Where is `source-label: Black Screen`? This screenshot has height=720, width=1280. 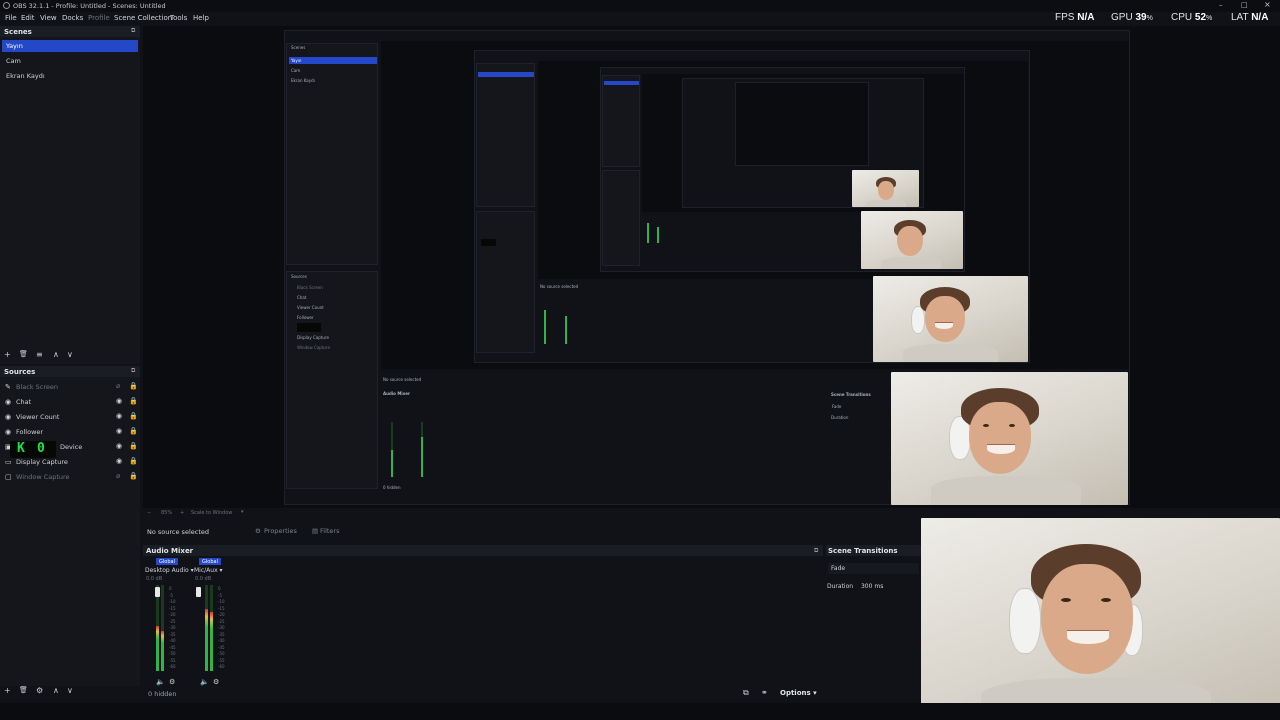 source-label: Black Screen is located at coordinates (37, 387).